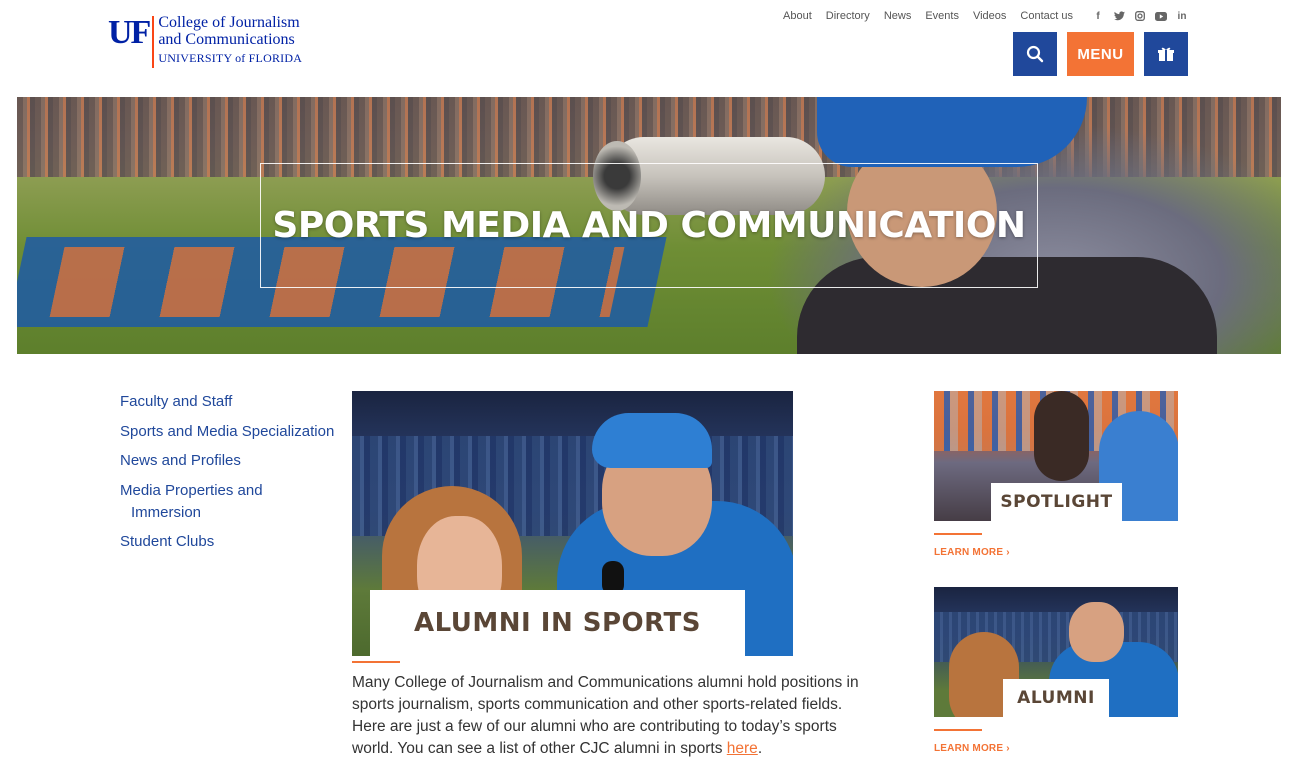 This screenshot has height=773, width=1300. I want to click on spotlight-card: SPOTLIGHT LEARN MORE ›, so click(1056, 474).